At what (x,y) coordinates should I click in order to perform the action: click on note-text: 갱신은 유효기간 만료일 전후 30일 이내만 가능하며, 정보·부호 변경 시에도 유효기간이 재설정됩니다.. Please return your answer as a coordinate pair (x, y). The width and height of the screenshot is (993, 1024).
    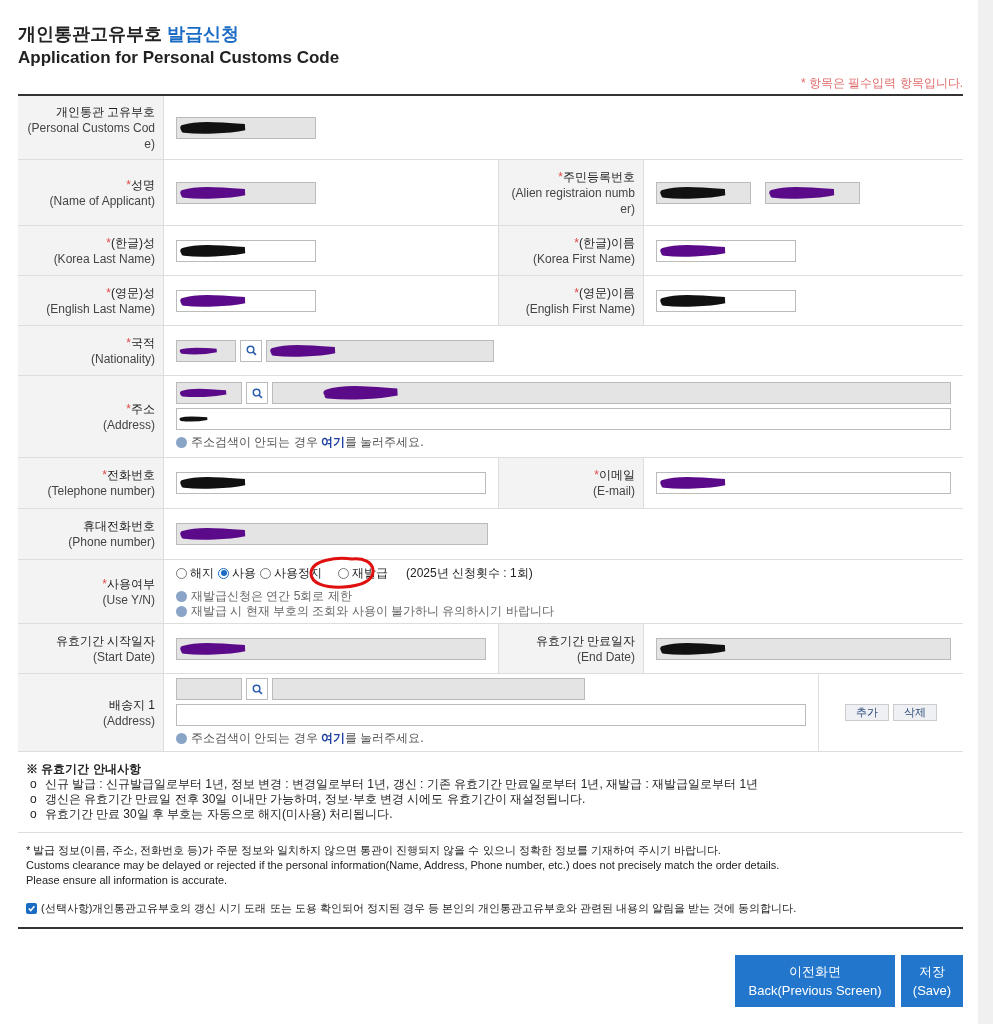
    Looking at the image, I should click on (315, 799).